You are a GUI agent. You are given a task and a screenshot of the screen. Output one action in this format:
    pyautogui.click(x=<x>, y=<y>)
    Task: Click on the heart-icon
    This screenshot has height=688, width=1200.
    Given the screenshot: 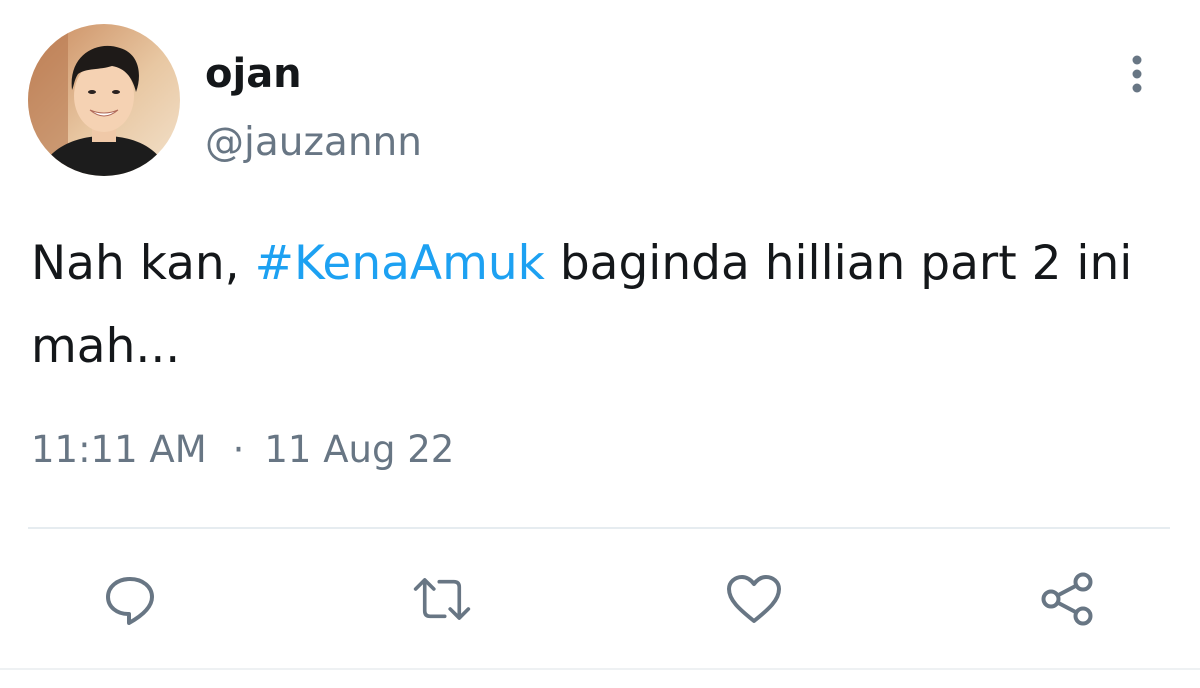 What is the action you would take?
    pyautogui.click(x=754, y=599)
    